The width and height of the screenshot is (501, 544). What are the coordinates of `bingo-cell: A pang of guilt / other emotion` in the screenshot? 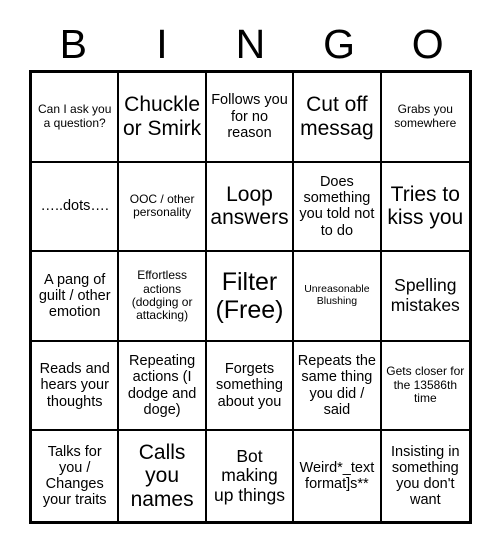 It's located at (76, 297).